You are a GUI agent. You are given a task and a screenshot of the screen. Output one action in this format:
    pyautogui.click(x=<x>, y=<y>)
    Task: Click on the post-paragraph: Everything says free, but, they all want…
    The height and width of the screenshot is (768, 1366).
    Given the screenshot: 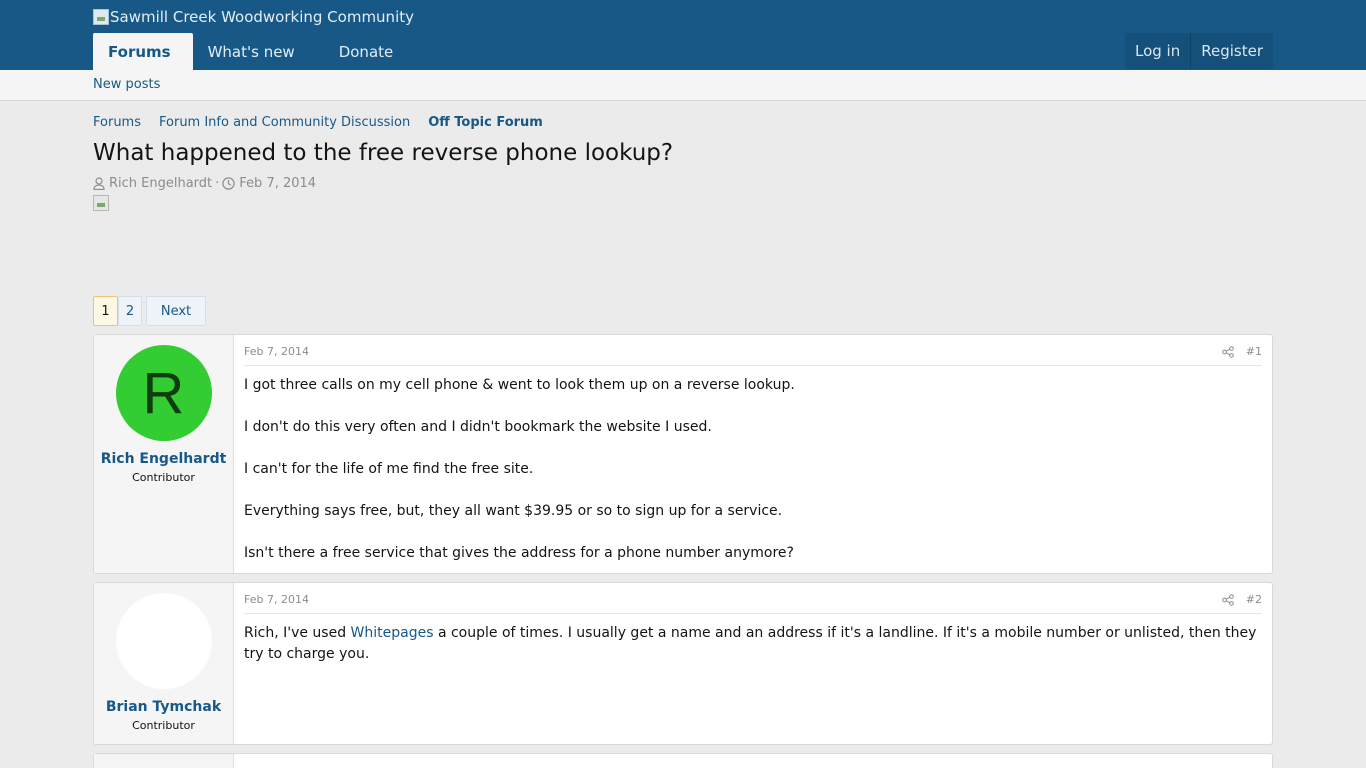 What is the action you would take?
    pyautogui.click(x=513, y=511)
    